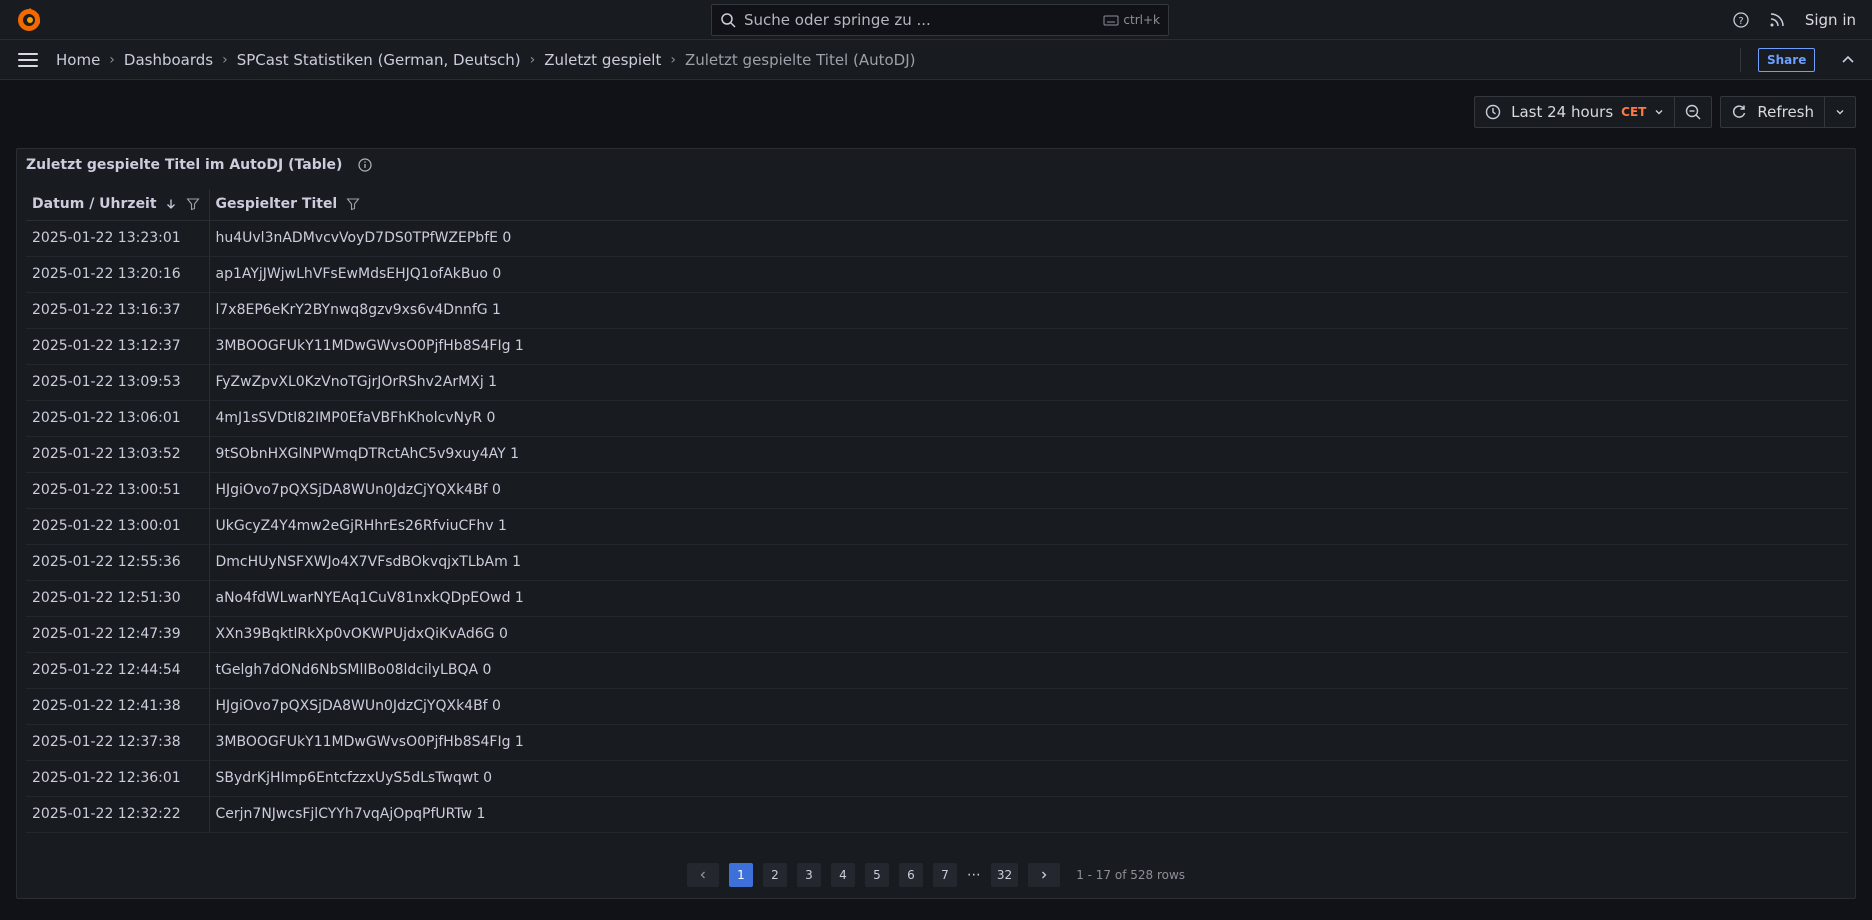  I want to click on breadcrumb-dashboards: Dashboards, so click(168, 60).